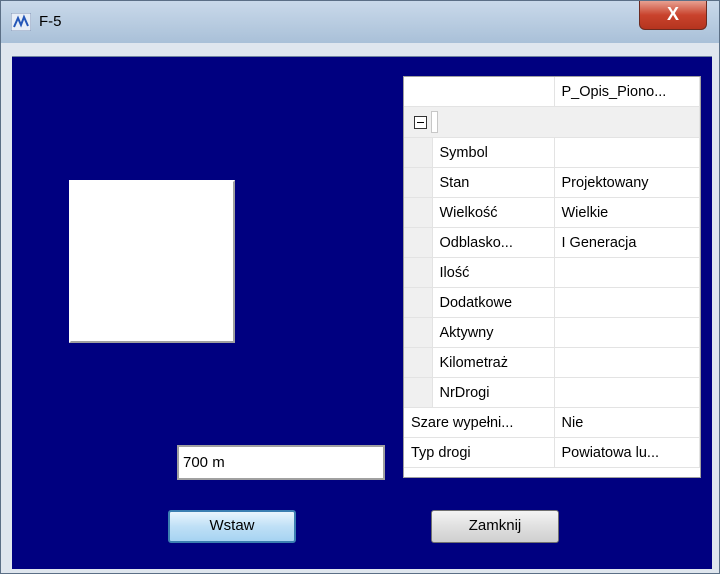 This screenshot has width=720, height=574. What do you see at coordinates (232, 526) in the screenshot?
I see `insert-button: Wstaw` at bounding box center [232, 526].